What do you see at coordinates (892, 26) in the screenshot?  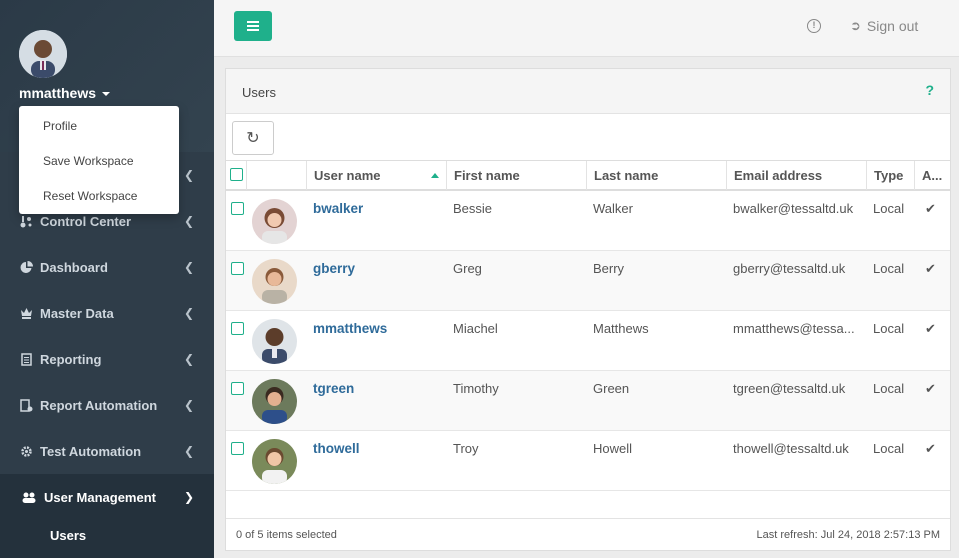 I see `sign-out-label: Sign out` at bounding box center [892, 26].